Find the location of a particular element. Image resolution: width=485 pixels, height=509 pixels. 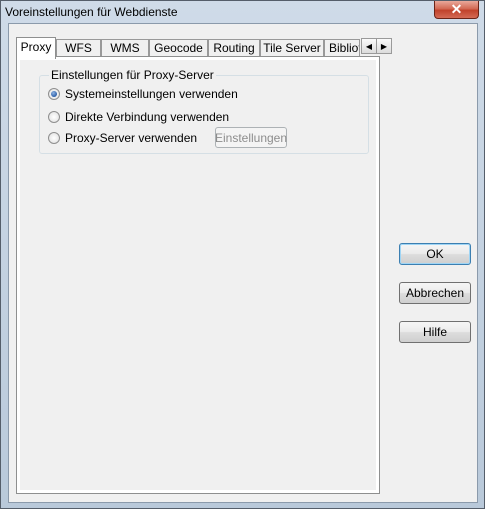

radio-proxy-server: Proxy-Server verwenden is located at coordinates (122, 138).